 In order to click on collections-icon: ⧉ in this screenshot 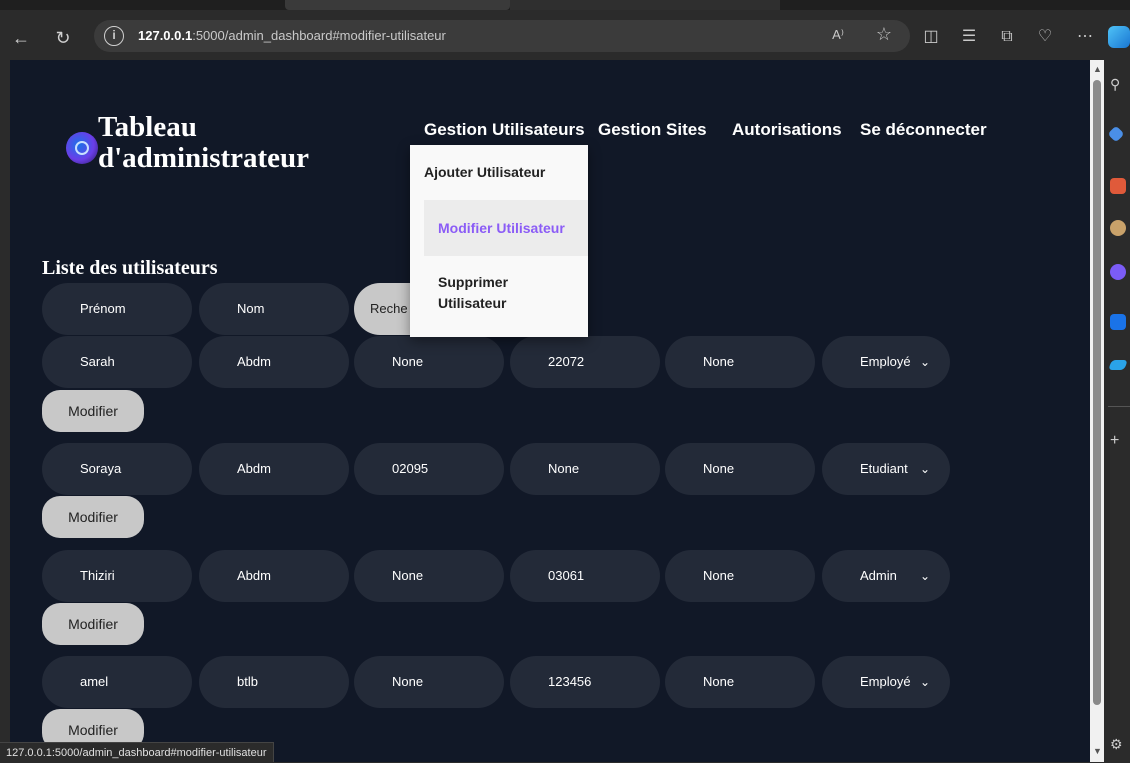, I will do `click(1007, 37)`.